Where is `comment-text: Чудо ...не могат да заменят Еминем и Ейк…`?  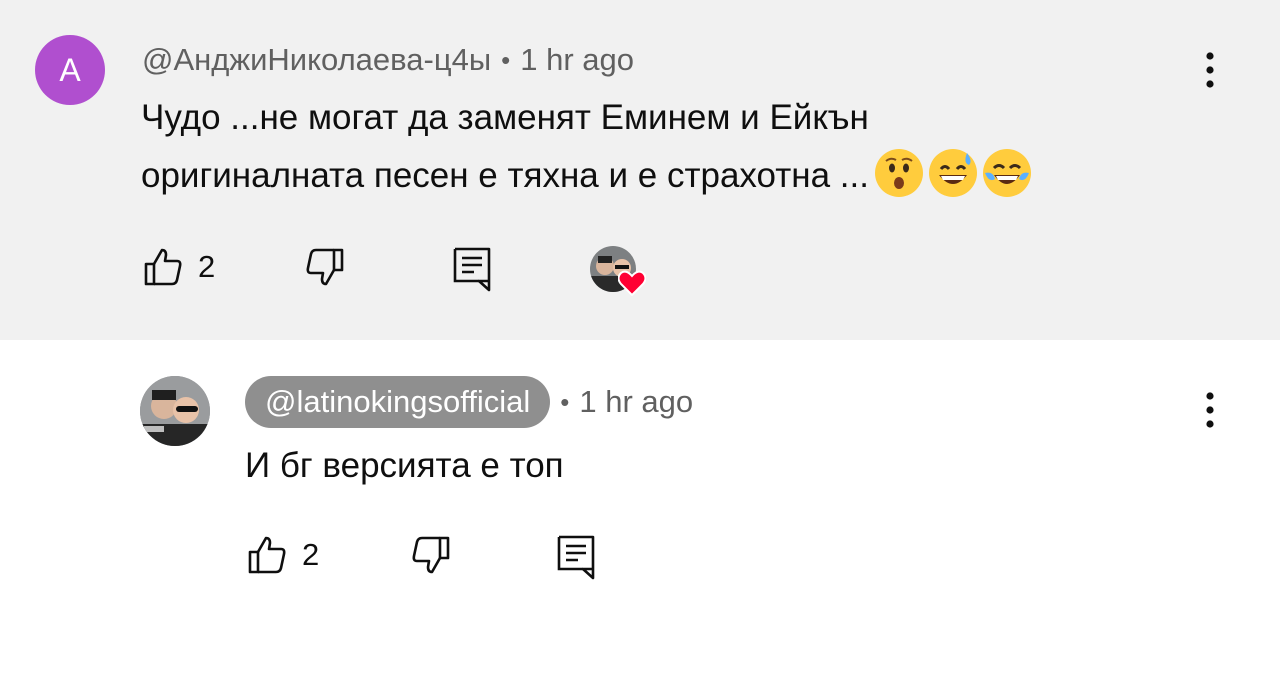
comment-text: Чудо ...не могат да заменят Еминем и Ейк… is located at coordinates (586, 147).